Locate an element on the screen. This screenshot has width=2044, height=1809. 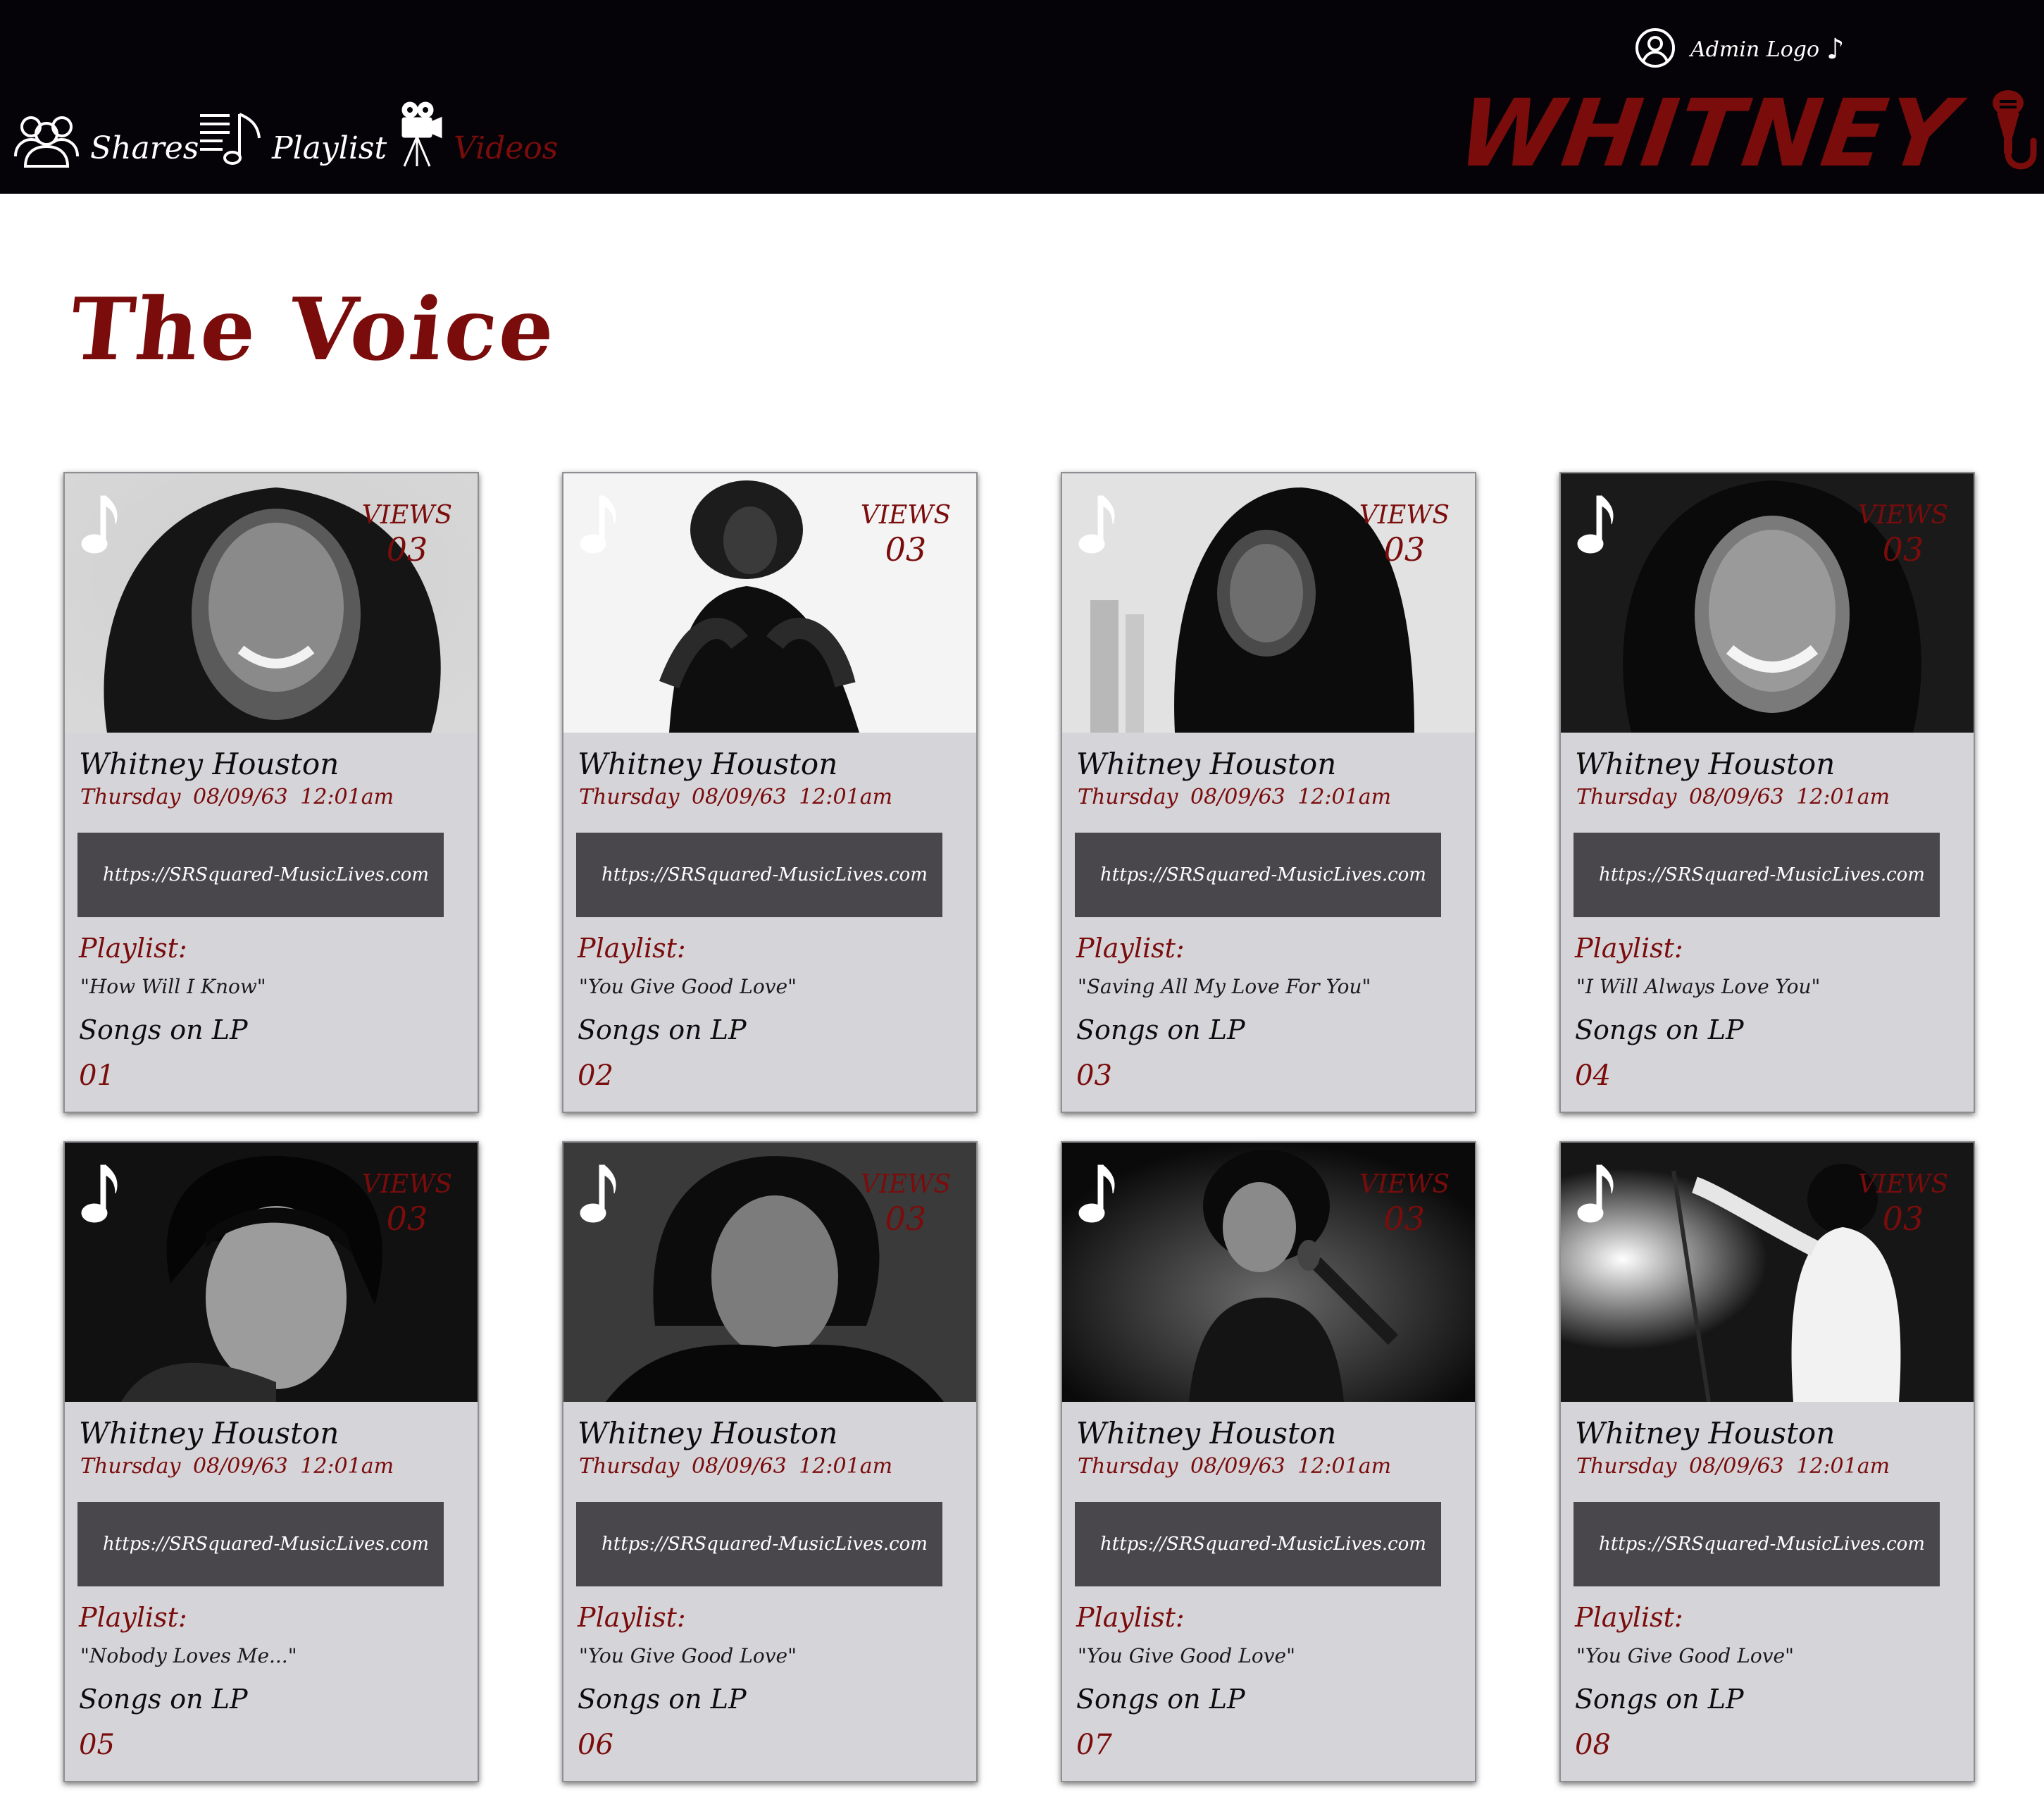
brand-name: WHITNEY is located at coordinates (1708, 134).